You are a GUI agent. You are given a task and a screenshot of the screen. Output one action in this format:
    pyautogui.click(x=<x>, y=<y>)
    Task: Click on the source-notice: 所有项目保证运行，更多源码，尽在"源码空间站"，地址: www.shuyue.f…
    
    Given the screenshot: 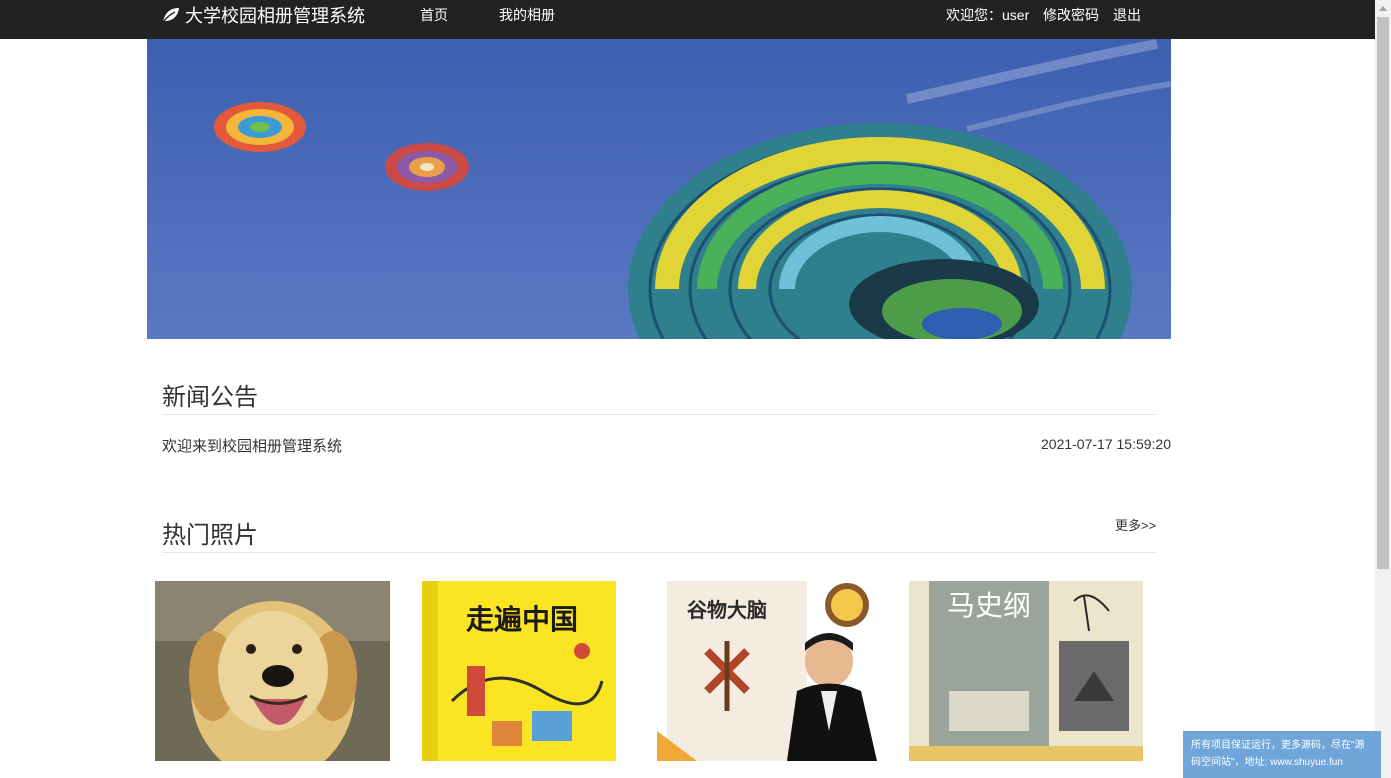 What is the action you would take?
    pyautogui.click(x=1282, y=754)
    